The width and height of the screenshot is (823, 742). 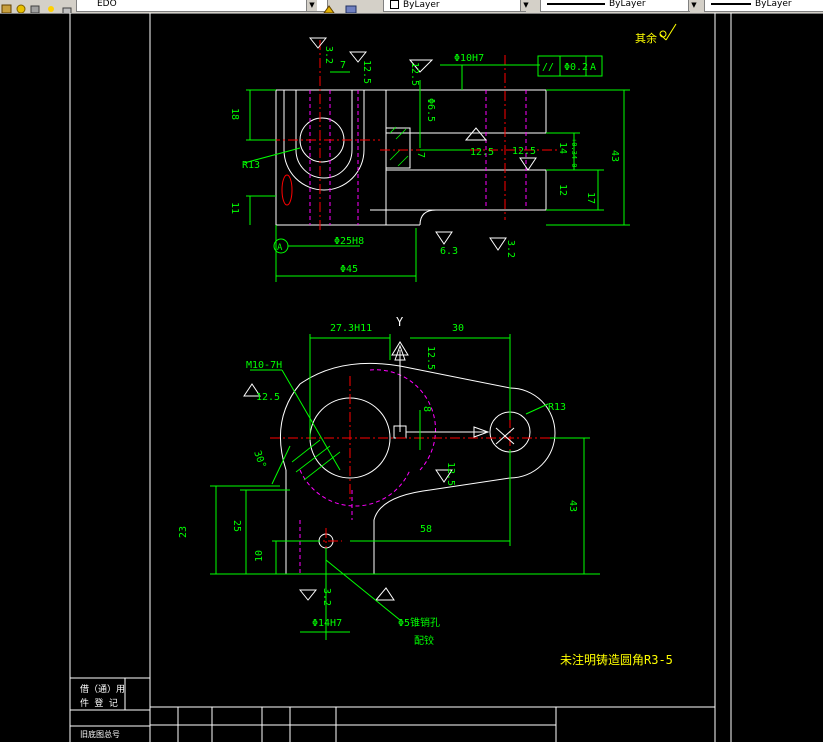 What do you see at coordinates (510, 249) in the screenshot?
I see `dim-3-2-b: 3.2` at bounding box center [510, 249].